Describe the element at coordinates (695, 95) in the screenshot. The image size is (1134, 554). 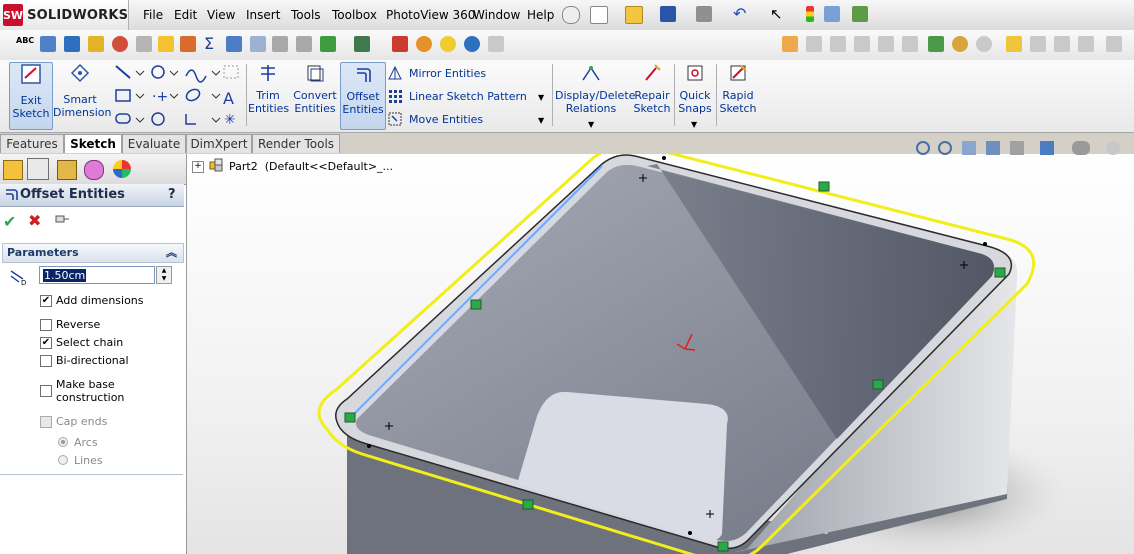
I see `quick-snaps-button: Quick Snaps` at that location.